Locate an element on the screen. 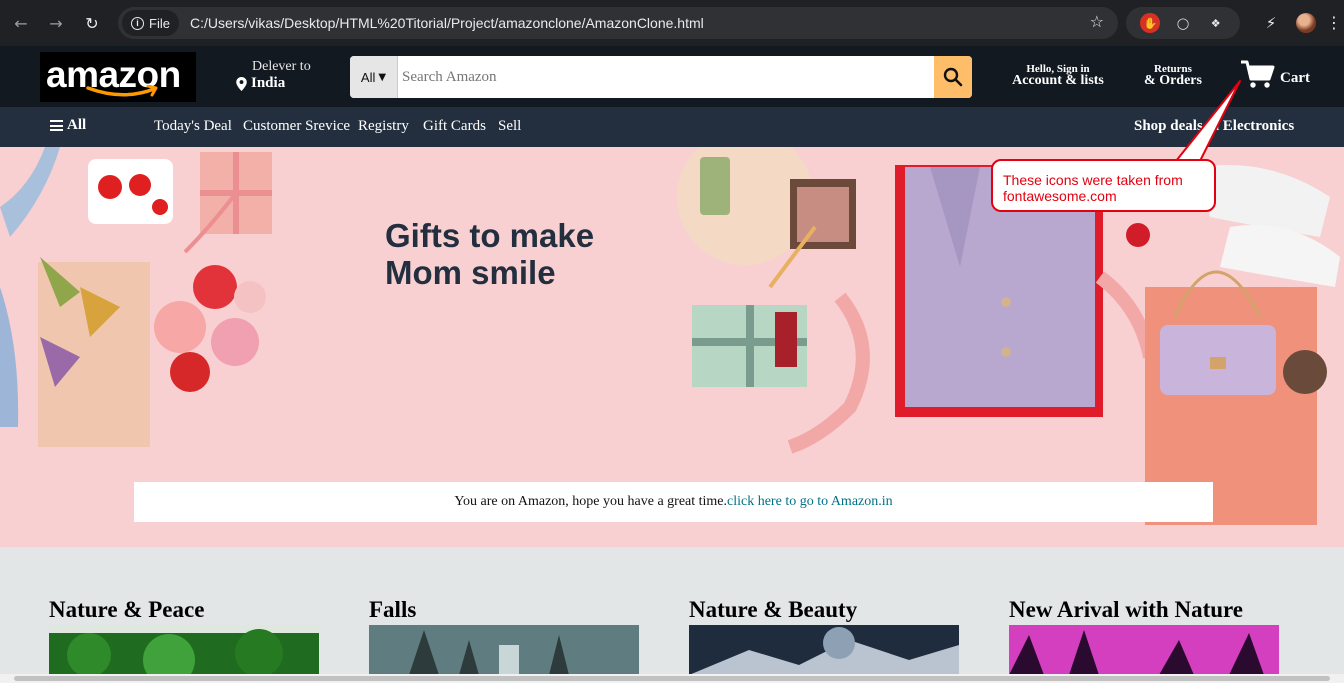  card-image-pink-sky is located at coordinates (1144, 650).